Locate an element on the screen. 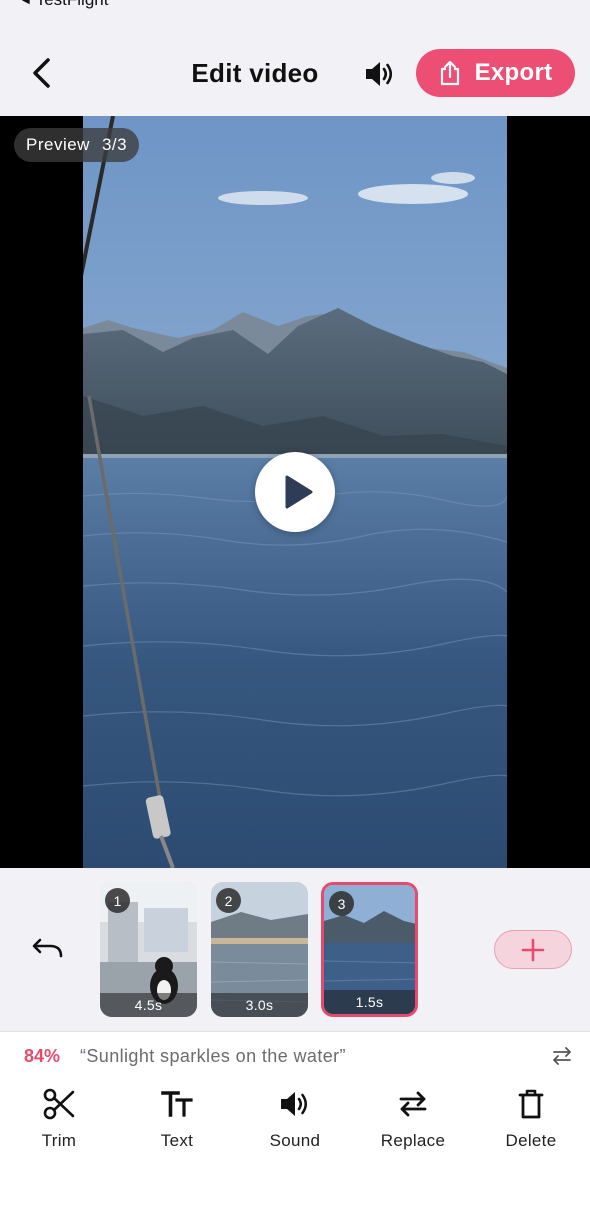 The width and height of the screenshot is (590, 1221). sound-label: Sound is located at coordinates (295, 1140).